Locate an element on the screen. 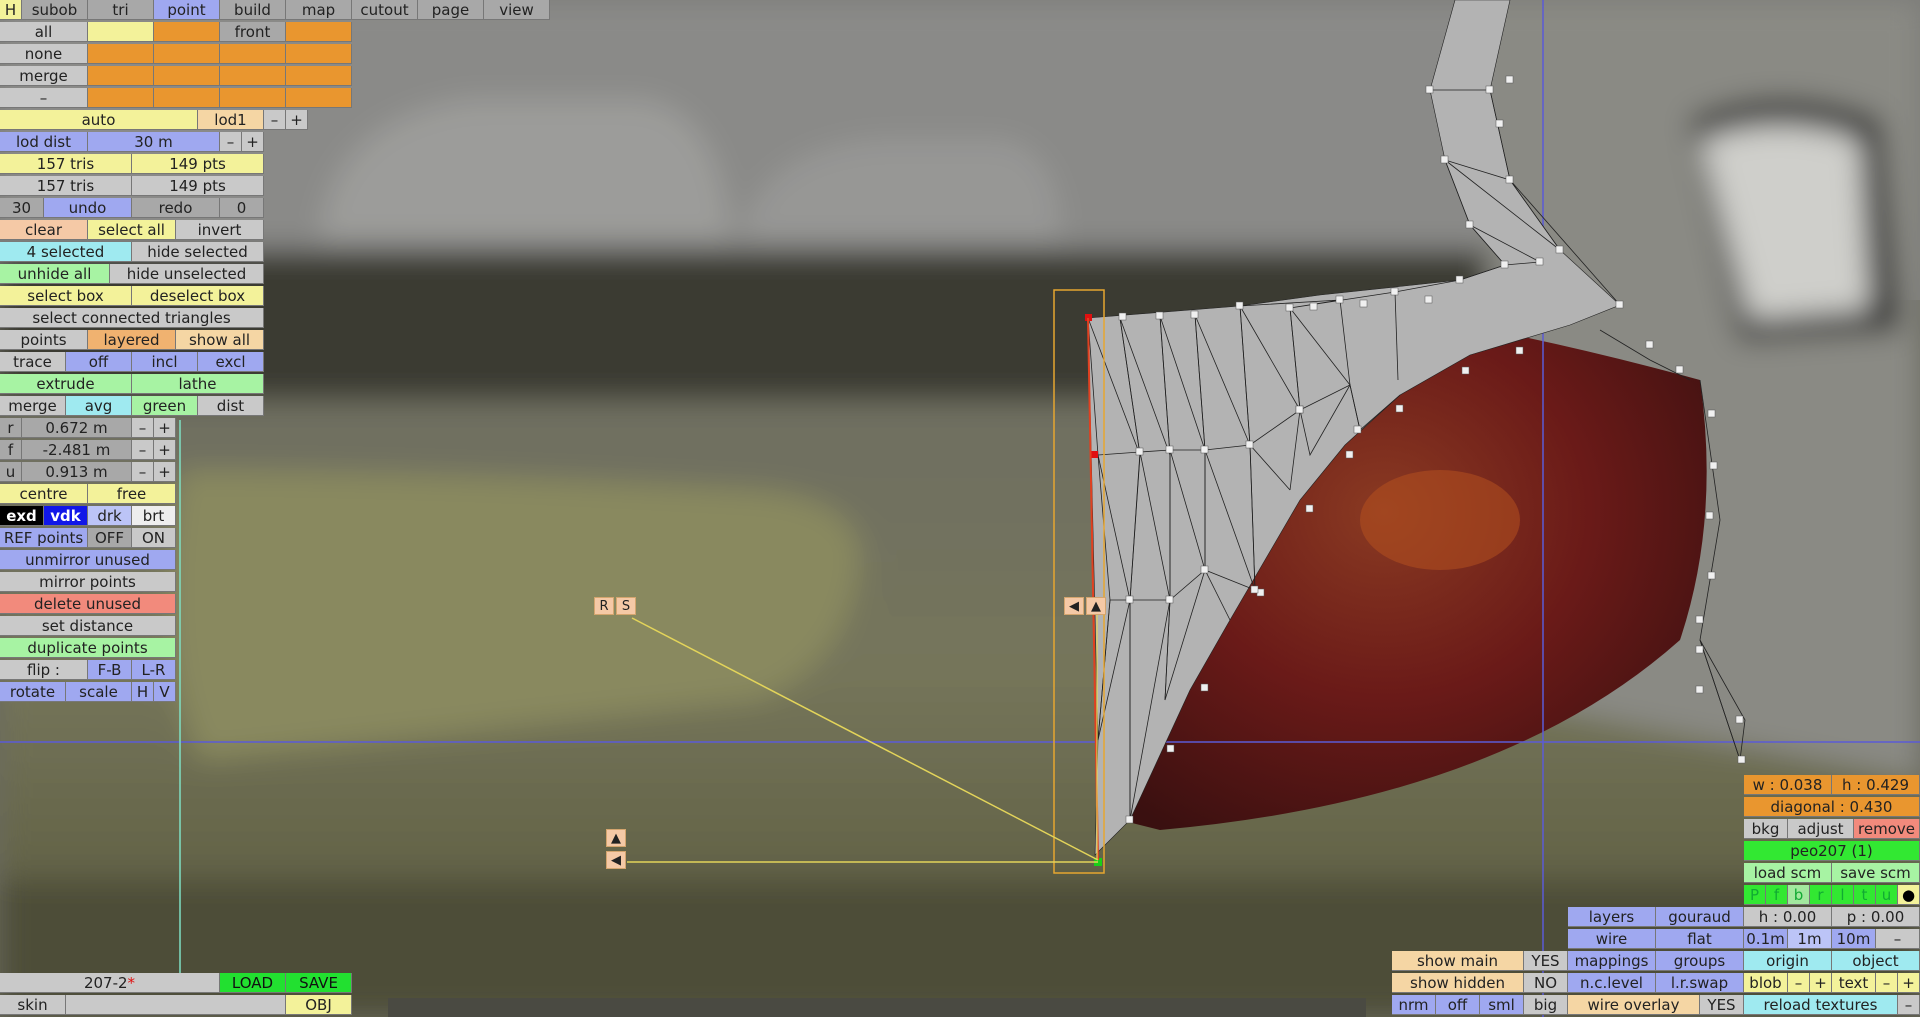 The image size is (1920, 1017). move-up-handle: ▲ is located at coordinates (1096, 606).